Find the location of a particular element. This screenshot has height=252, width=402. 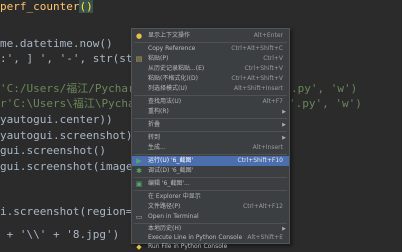

code-line: yautogui.center)) is located at coordinates (56, 119).